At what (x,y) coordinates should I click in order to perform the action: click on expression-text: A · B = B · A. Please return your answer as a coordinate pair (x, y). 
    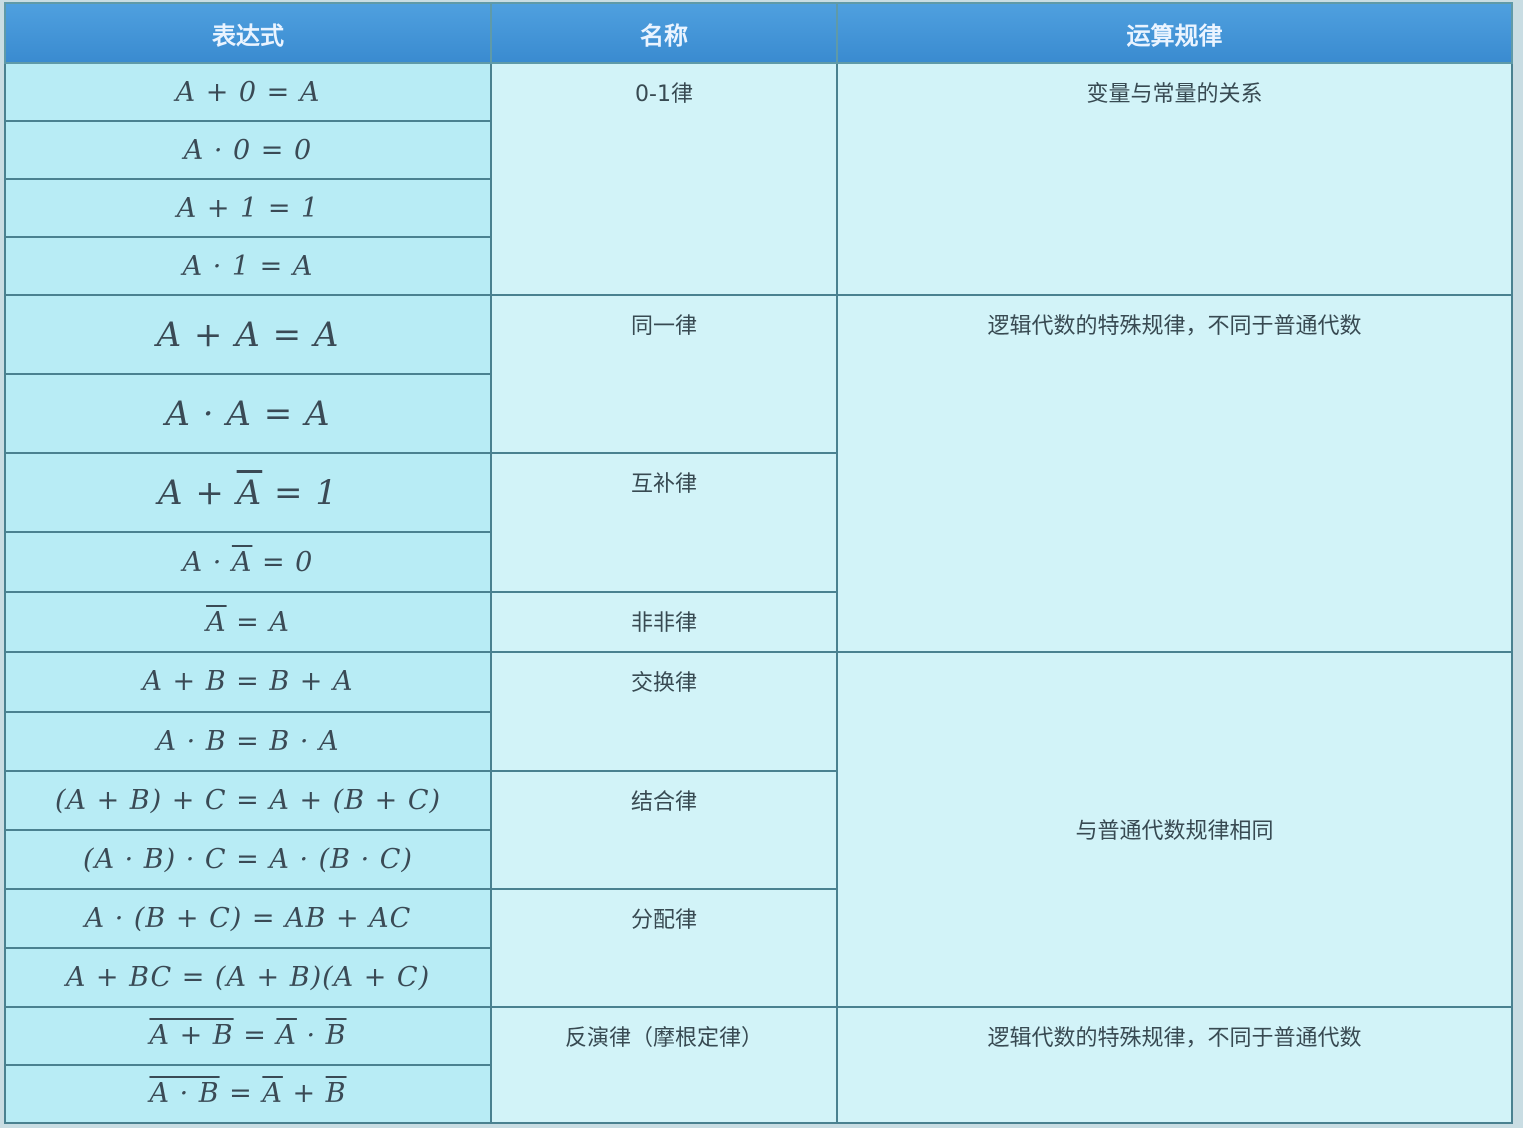
    Looking at the image, I should click on (248, 741).